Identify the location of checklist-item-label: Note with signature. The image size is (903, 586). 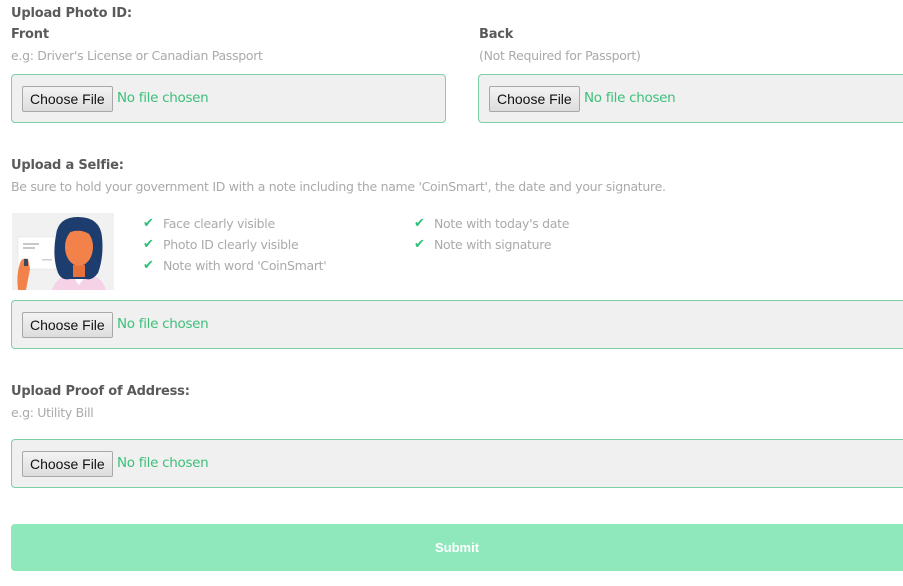
(493, 244).